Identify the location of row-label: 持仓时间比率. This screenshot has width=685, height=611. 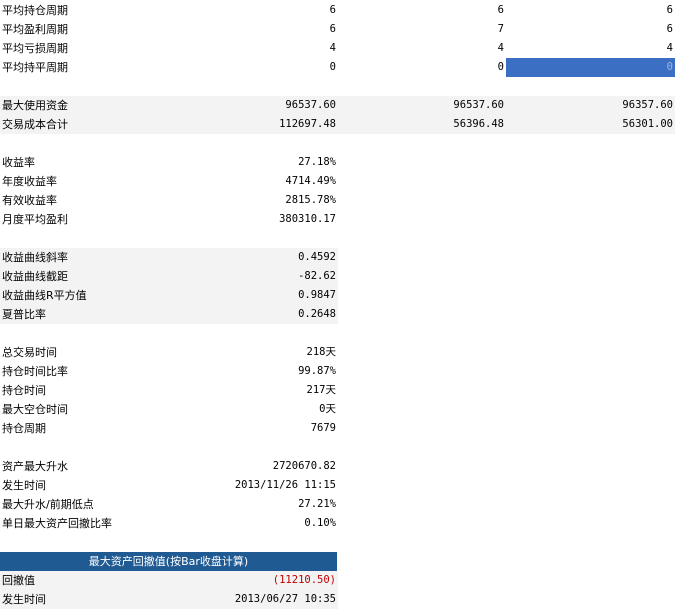
(85, 371).